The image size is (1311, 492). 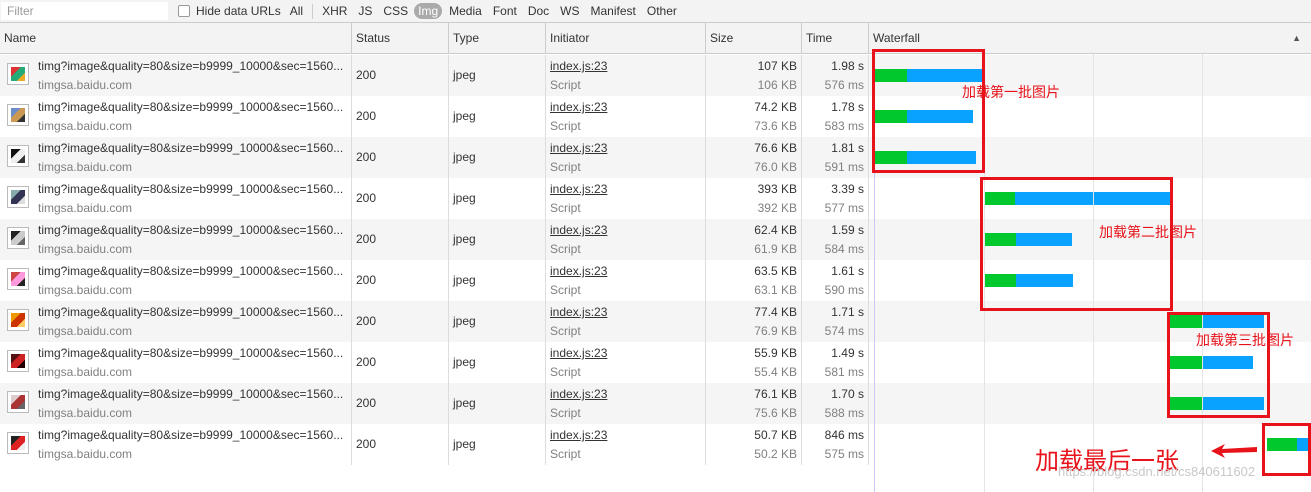 What do you see at coordinates (844, 435) in the screenshot?
I see `total-time: 846 ms` at bounding box center [844, 435].